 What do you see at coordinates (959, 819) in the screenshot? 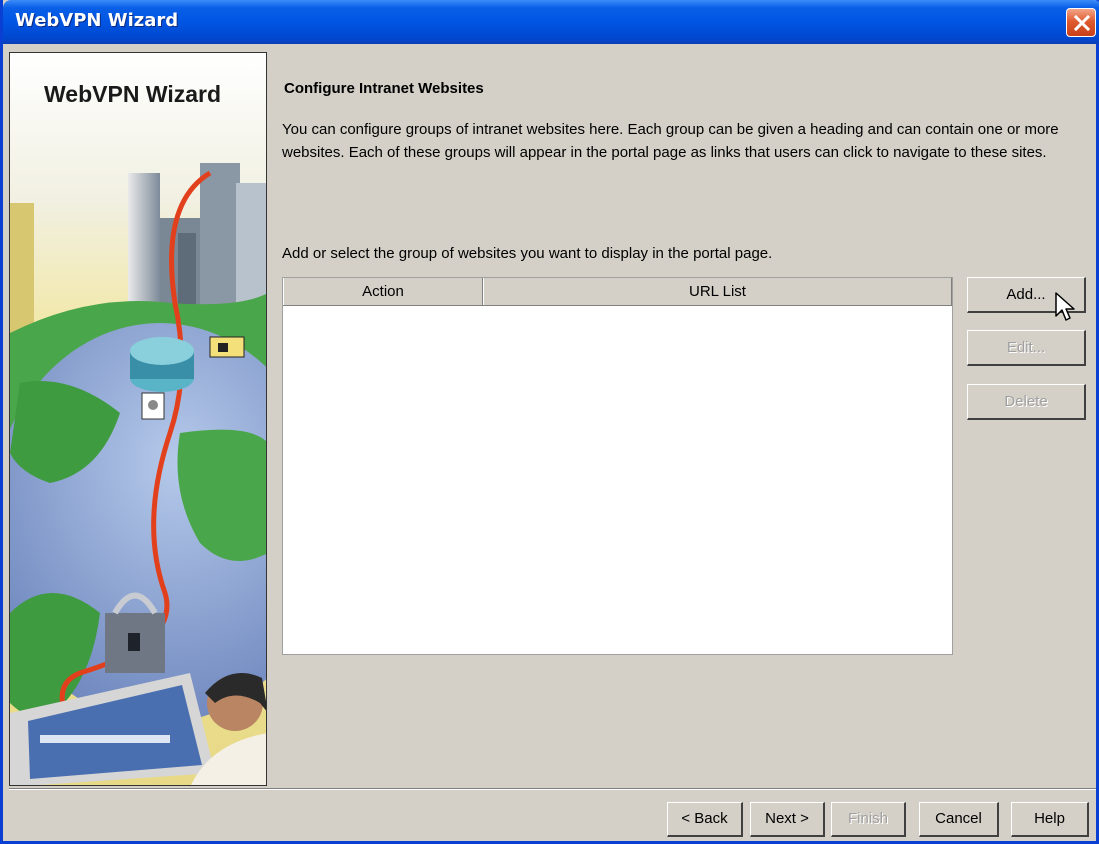
I see `cancel-button: Cancel` at bounding box center [959, 819].